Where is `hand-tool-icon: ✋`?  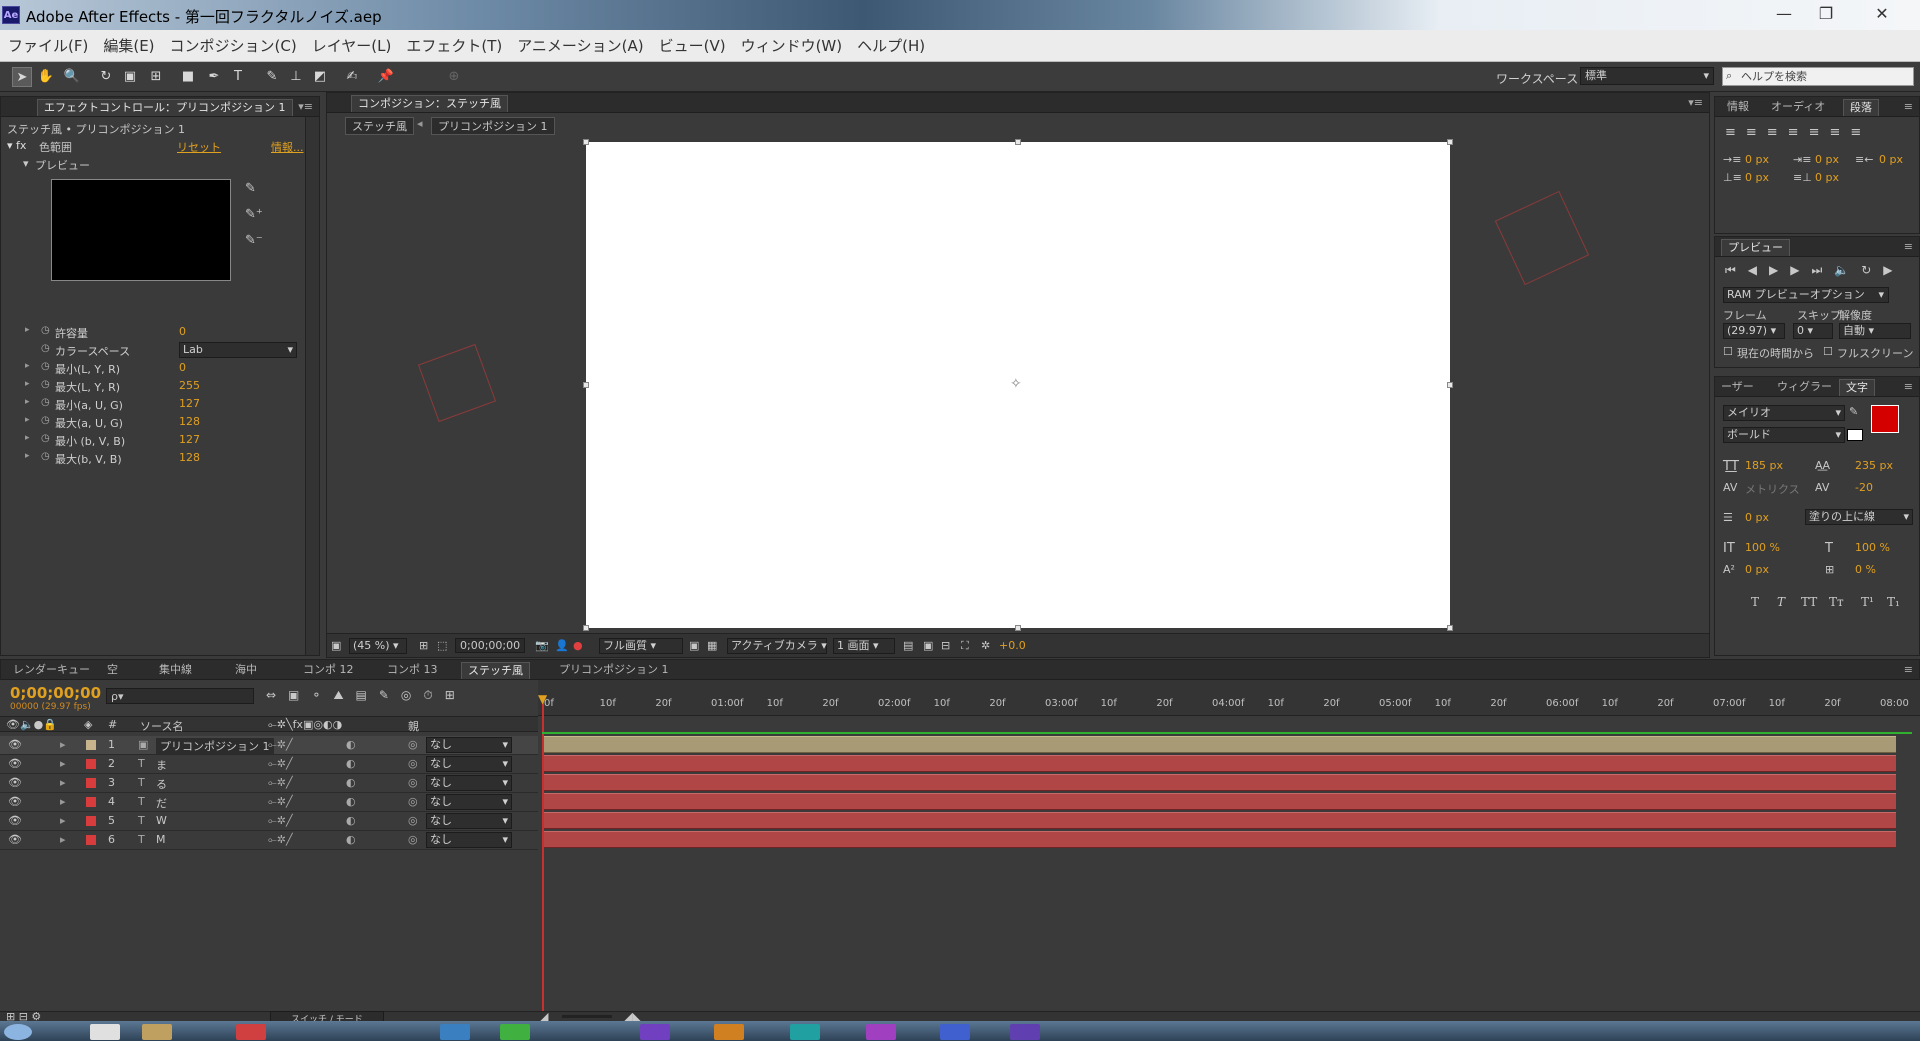 hand-tool-icon: ✋ is located at coordinates (46, 77).